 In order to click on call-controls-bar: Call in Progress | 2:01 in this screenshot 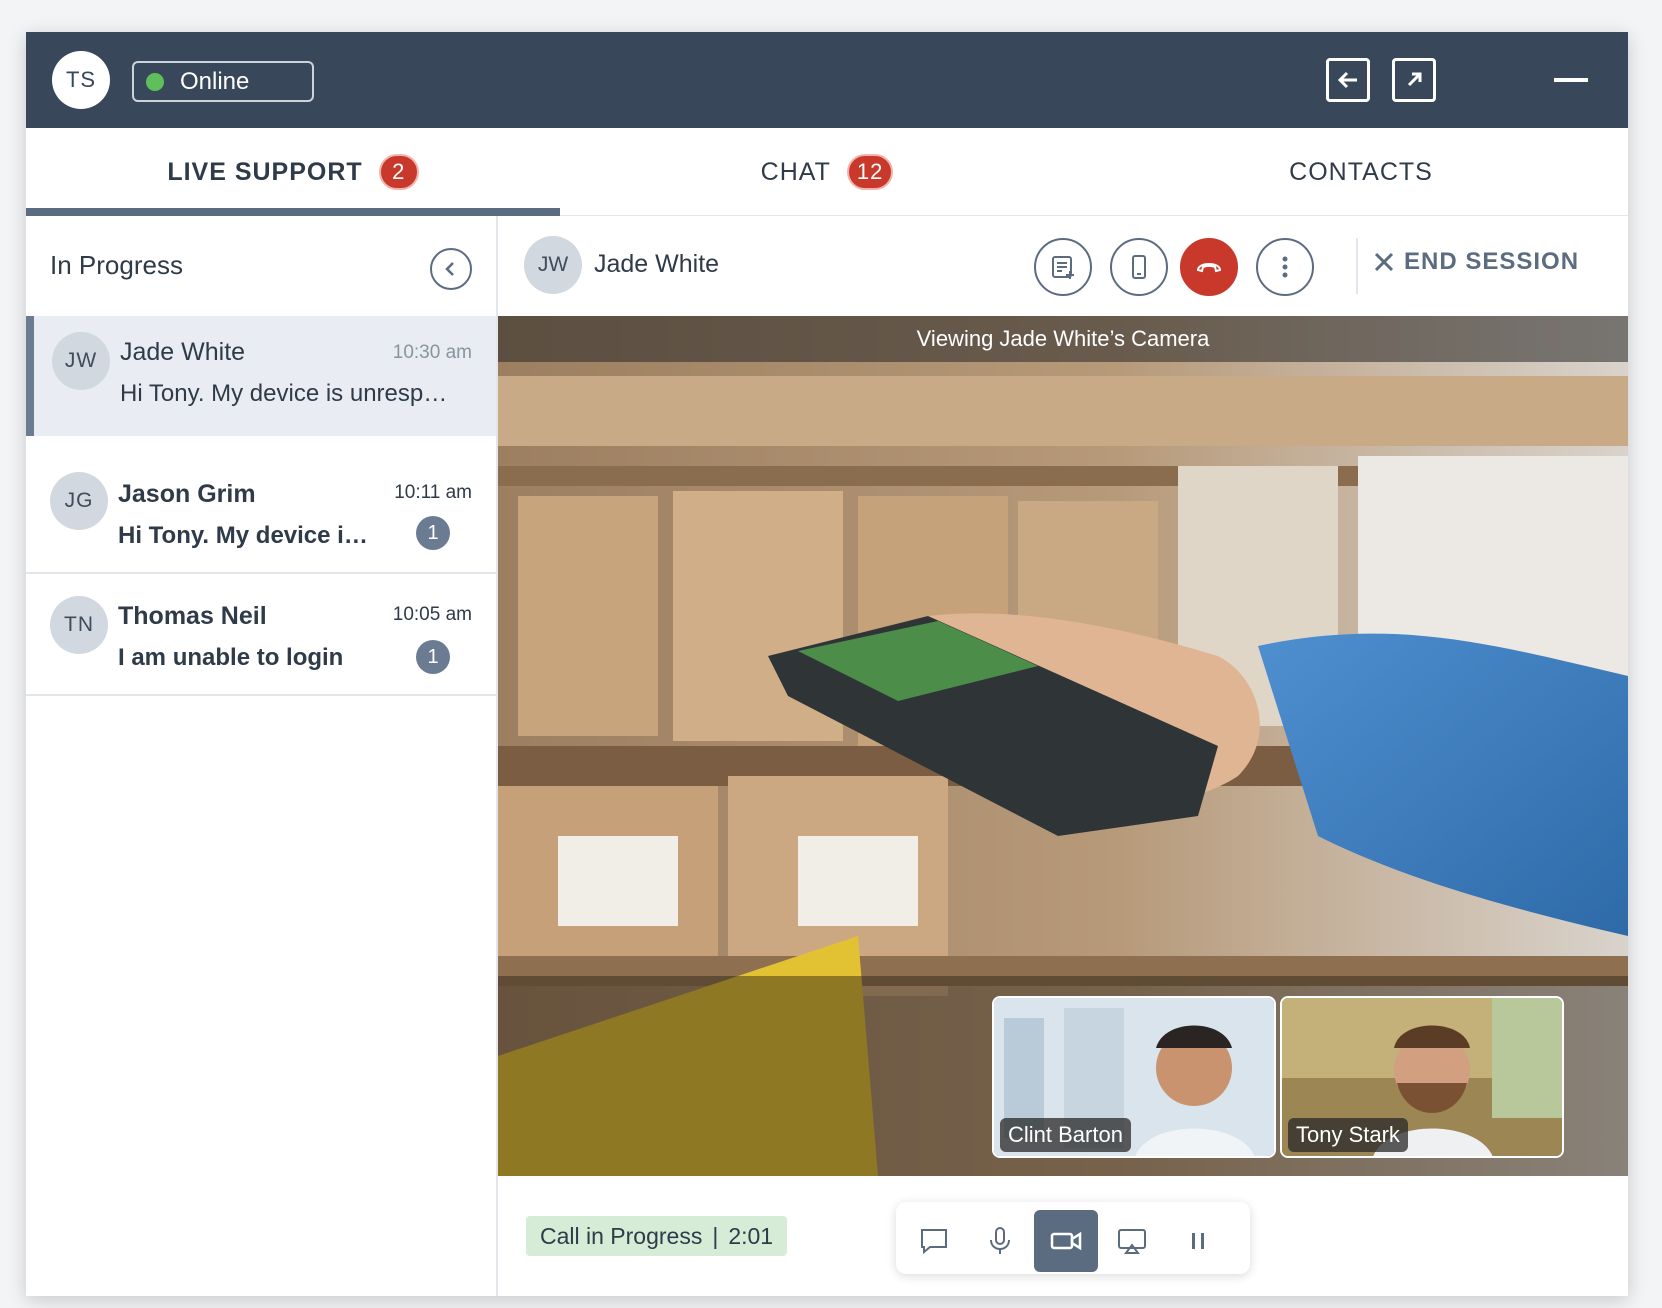, I will do `click(1063, 1236)`.